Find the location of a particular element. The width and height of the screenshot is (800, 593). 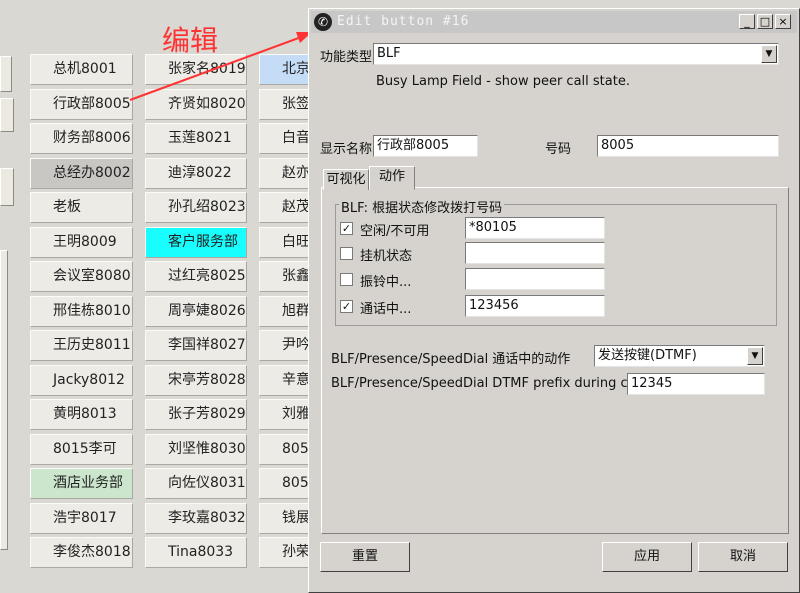

phone-icon: ✆ is located at coordinates (323, 22).